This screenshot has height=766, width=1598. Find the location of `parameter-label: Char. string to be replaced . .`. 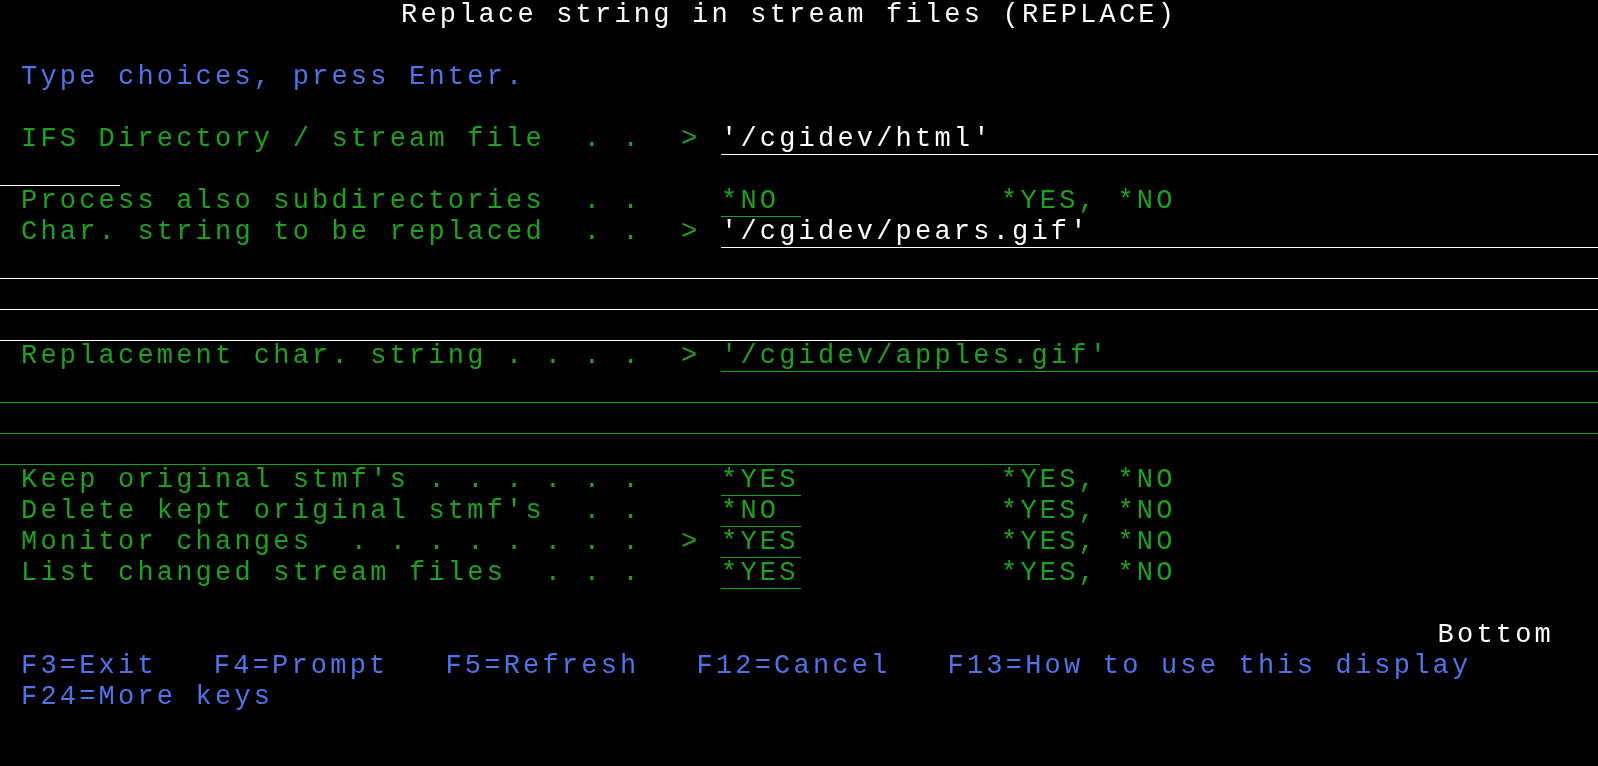

parameter-label: Char. string to be replaced . . is located at coordinates (332, 232).